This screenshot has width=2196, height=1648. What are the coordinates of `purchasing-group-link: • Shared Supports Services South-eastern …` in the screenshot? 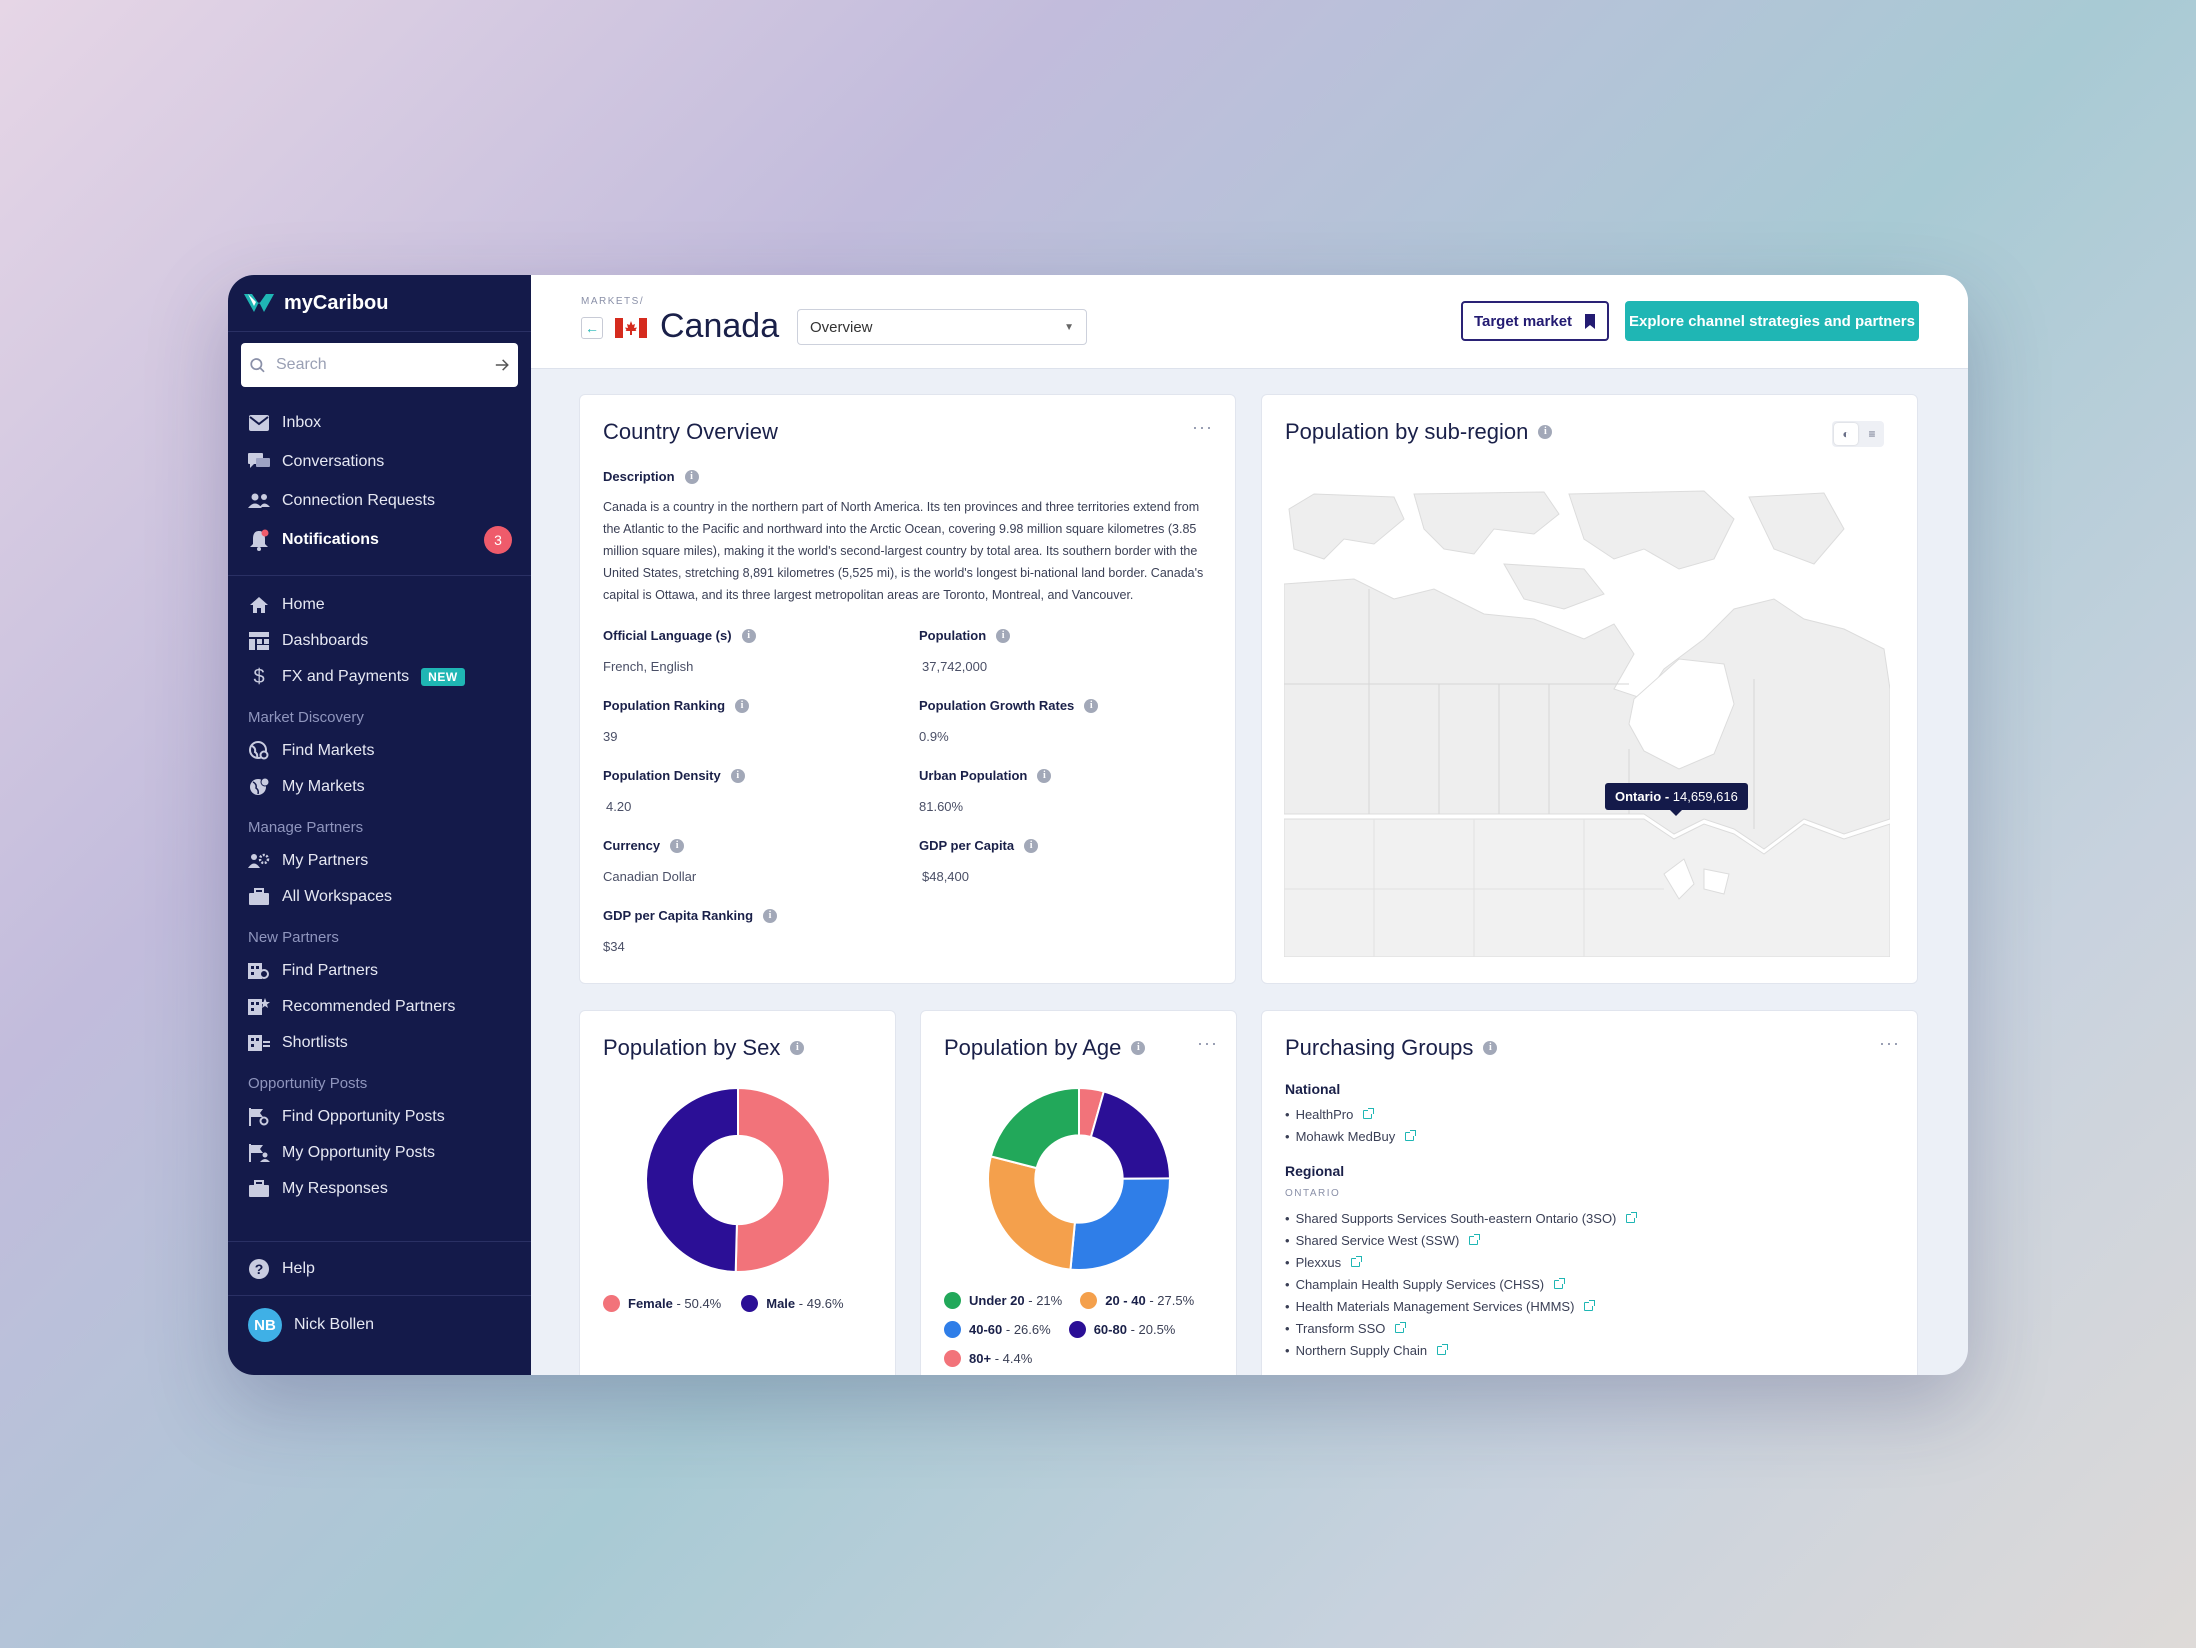 It's located at (1461, 1218).